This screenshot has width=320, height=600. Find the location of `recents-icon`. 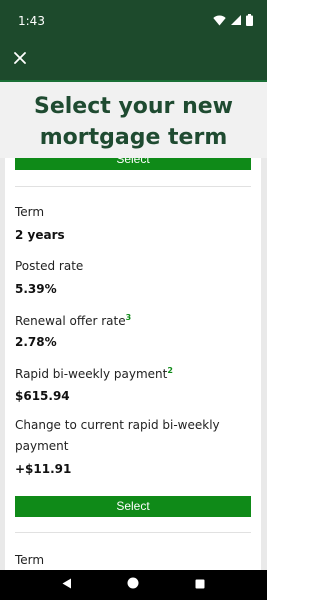

recents-icon is located at coordinates (200, 585).